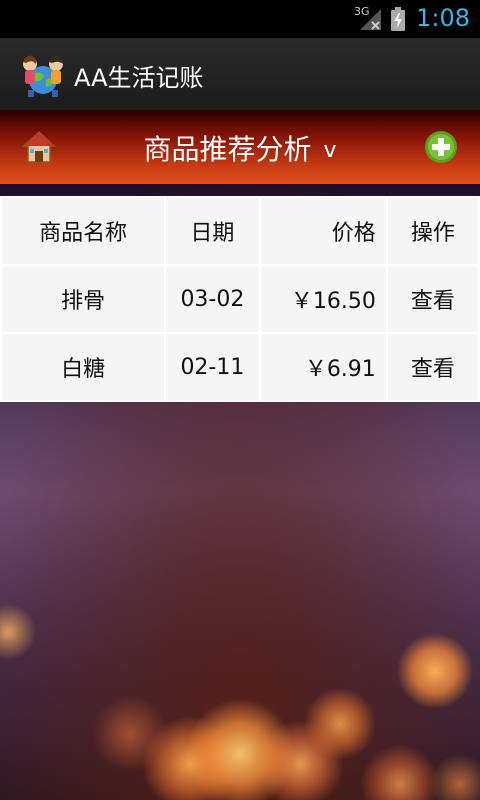 This screenshot has width=480, height=800. I want to click on table-header-row: 商品名称 日期 价格 操作, so click(240, 231).